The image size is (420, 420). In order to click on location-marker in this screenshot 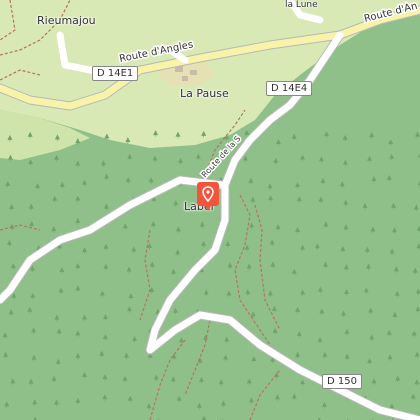, I will do `click(208, 196)`.